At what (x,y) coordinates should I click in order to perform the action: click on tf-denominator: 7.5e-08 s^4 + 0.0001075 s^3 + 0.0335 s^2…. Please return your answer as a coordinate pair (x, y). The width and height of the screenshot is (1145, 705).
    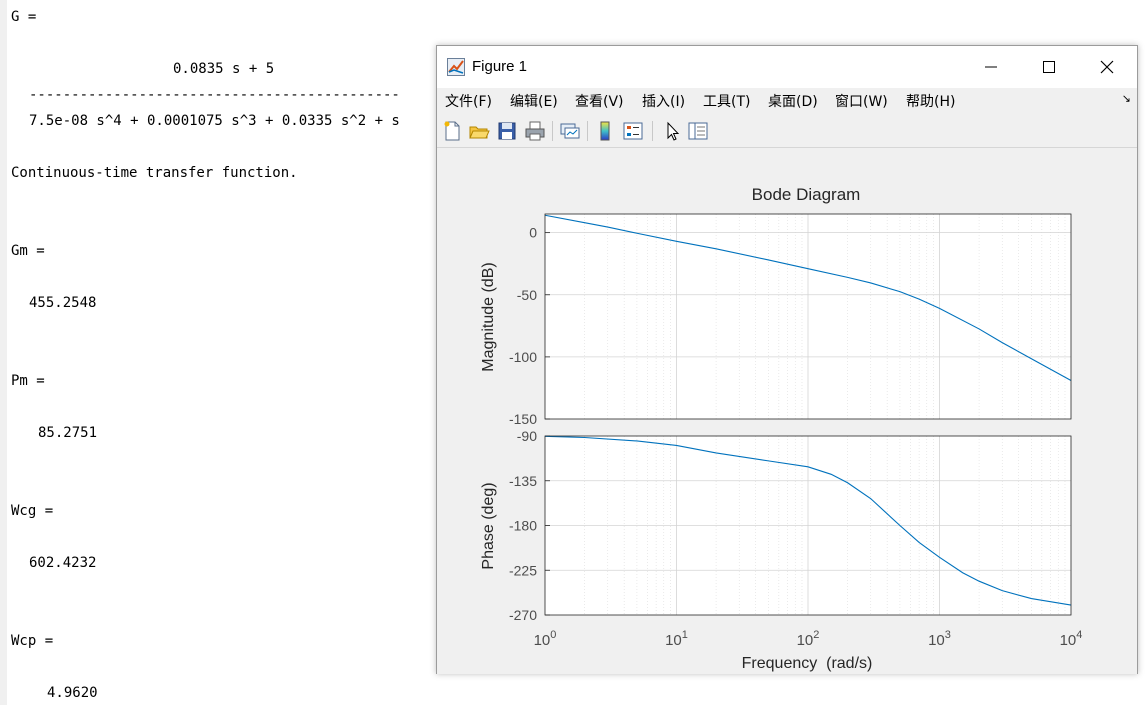
    Looking at the image, I should click on (214, 121).